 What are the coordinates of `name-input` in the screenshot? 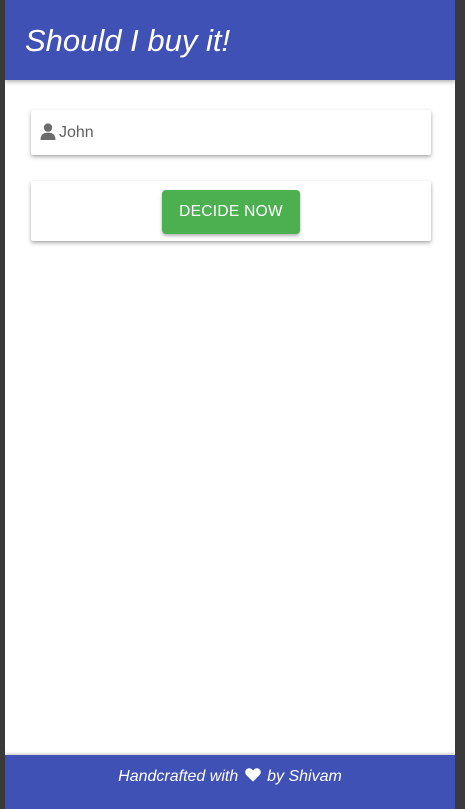 It's located at (239, 133).